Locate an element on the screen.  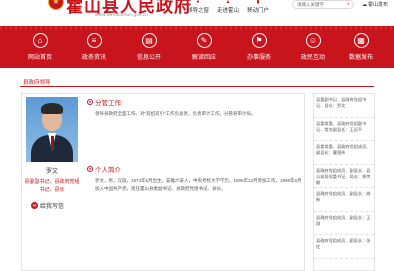
user-icon: ● is located at coordinates (198, 2).